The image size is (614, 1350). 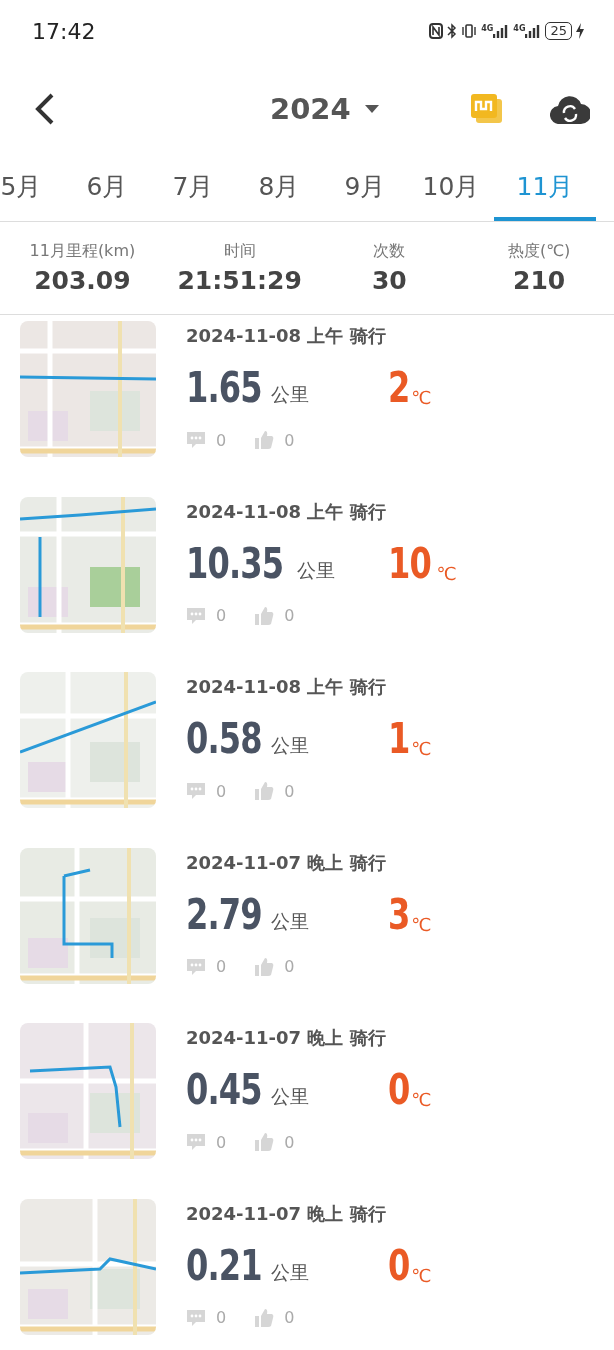 What do you see at coordinates (279, 188) in the screenshot?
I see `month-tab: 8月` at bounding box center [279, 188].